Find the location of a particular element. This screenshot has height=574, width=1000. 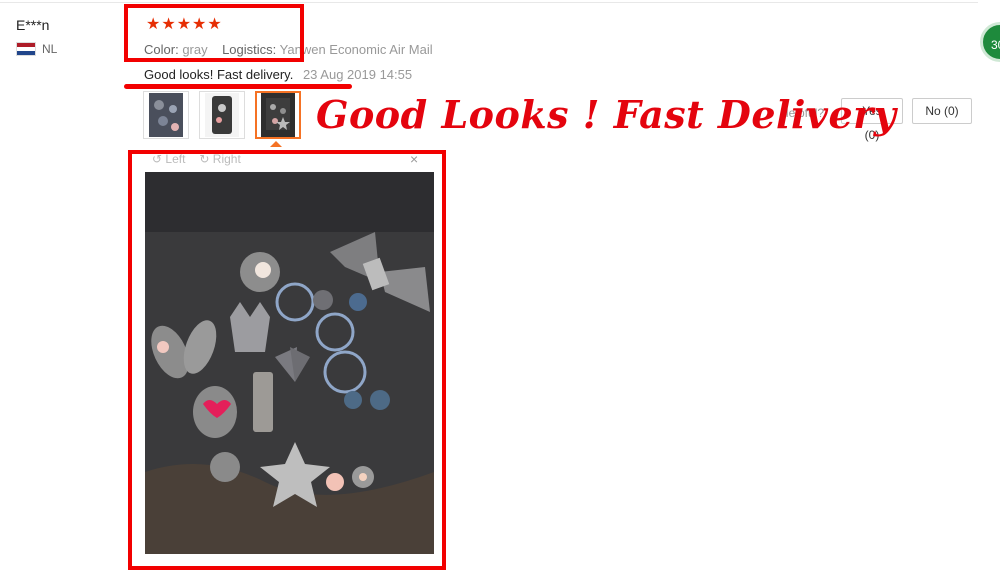

reviewer-country: NL is located at coordinates (36, 49).